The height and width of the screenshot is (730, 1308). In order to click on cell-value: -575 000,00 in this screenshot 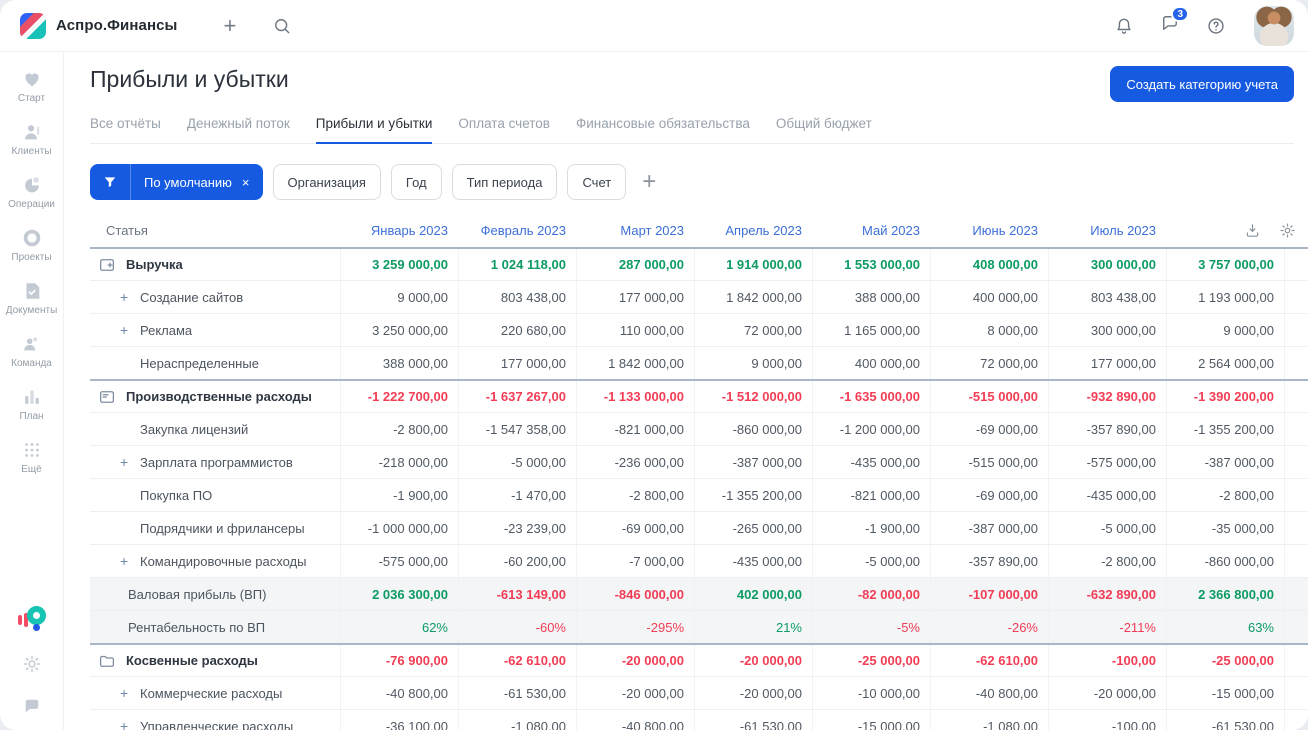, I will do `click(1107, 462)`.